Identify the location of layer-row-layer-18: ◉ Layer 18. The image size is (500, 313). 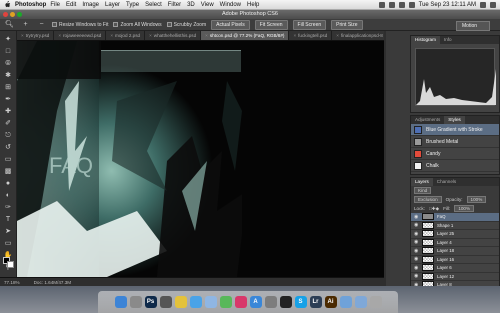
(455, 251).